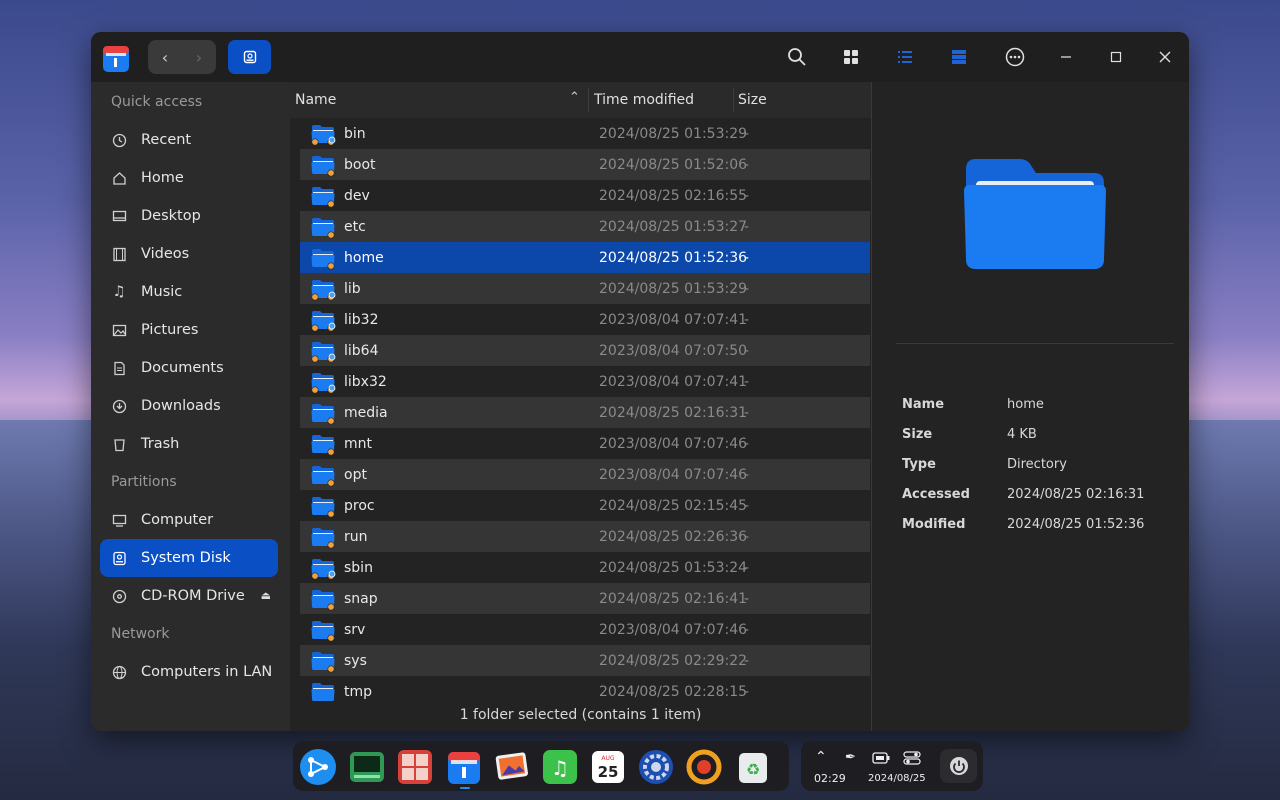 This screenshot has width=1280, height=800. I want to click on table-row: bin 2024/08/25 01:53:29-, so click(585, 133).